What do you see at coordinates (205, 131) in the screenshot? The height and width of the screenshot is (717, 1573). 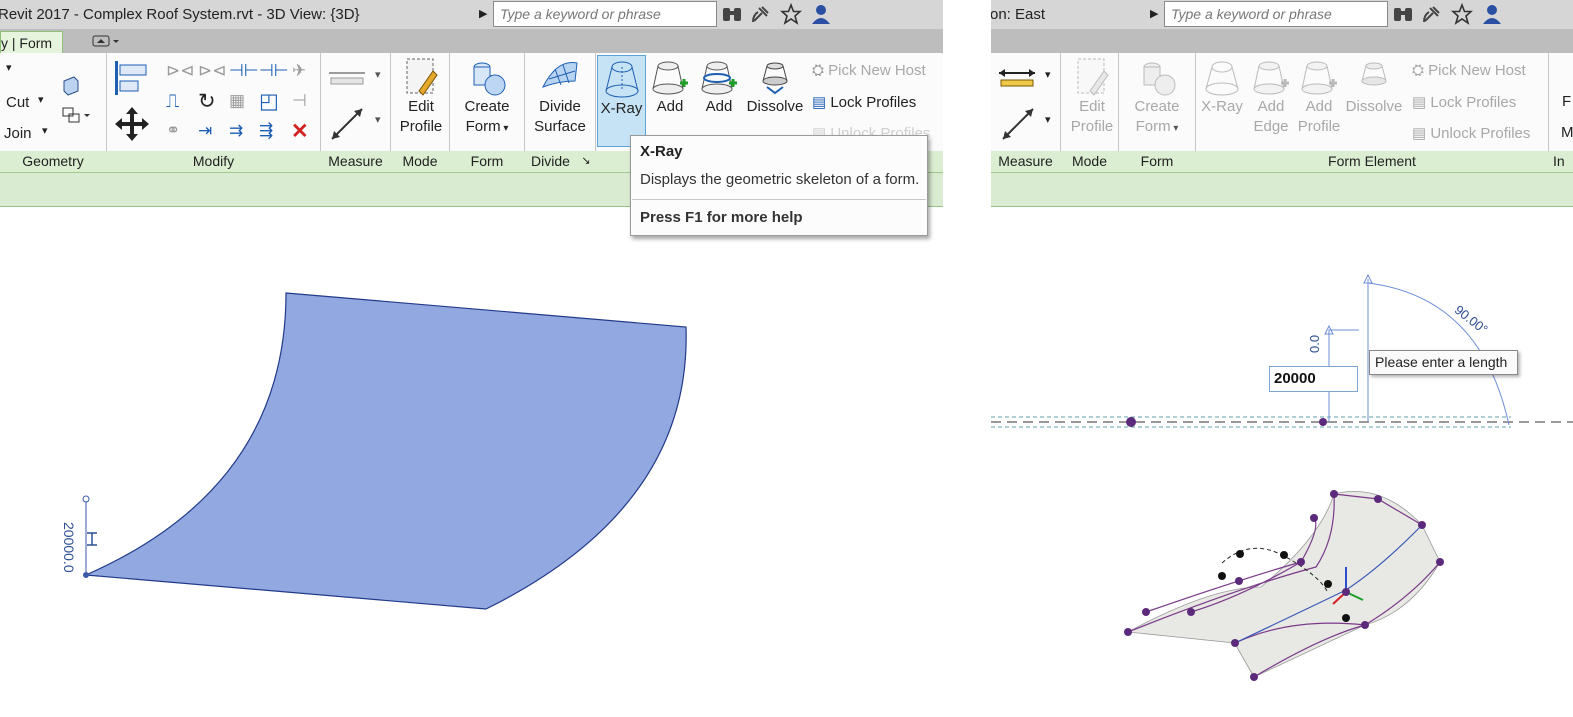 I see `trim-extend-corner-icon: ⇥` at bounding box center [205, 131].